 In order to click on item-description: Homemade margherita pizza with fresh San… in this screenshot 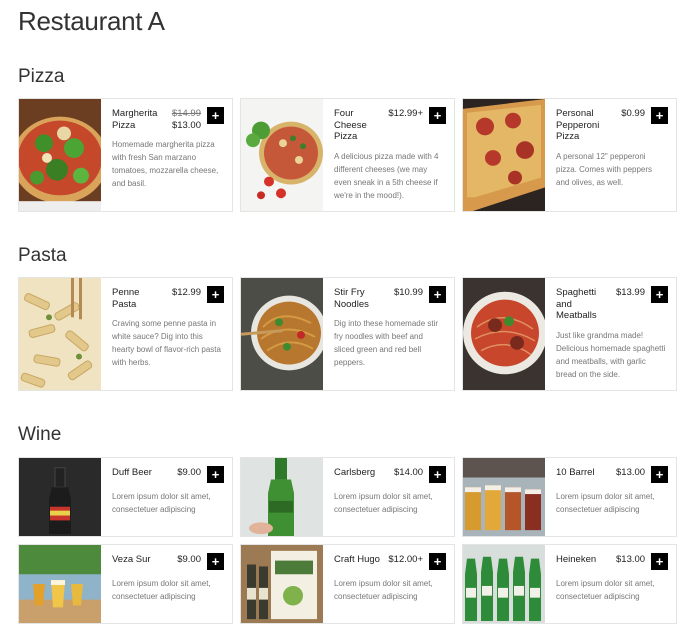, I will do `click(165, 164)`.